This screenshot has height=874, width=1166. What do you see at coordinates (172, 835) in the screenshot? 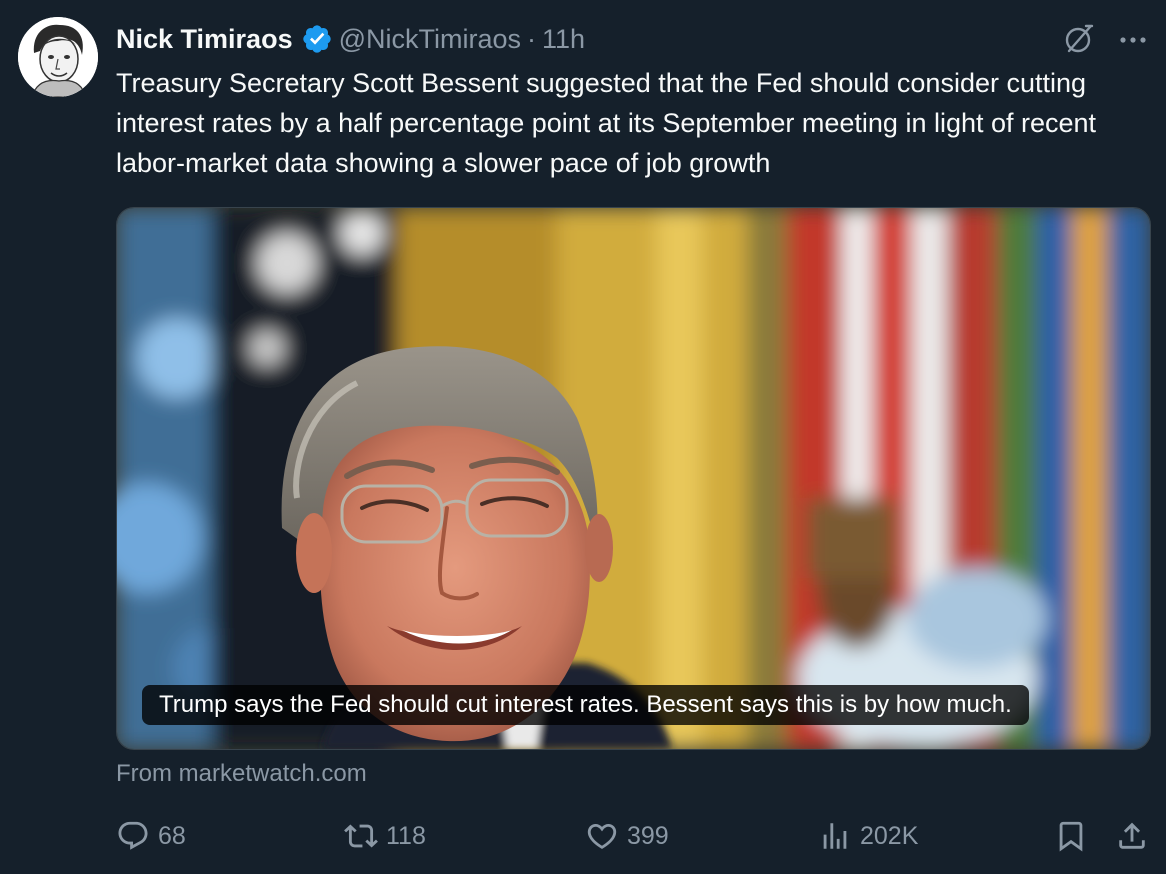
I see `reply-count: 68` at bounding box center [172, 835].